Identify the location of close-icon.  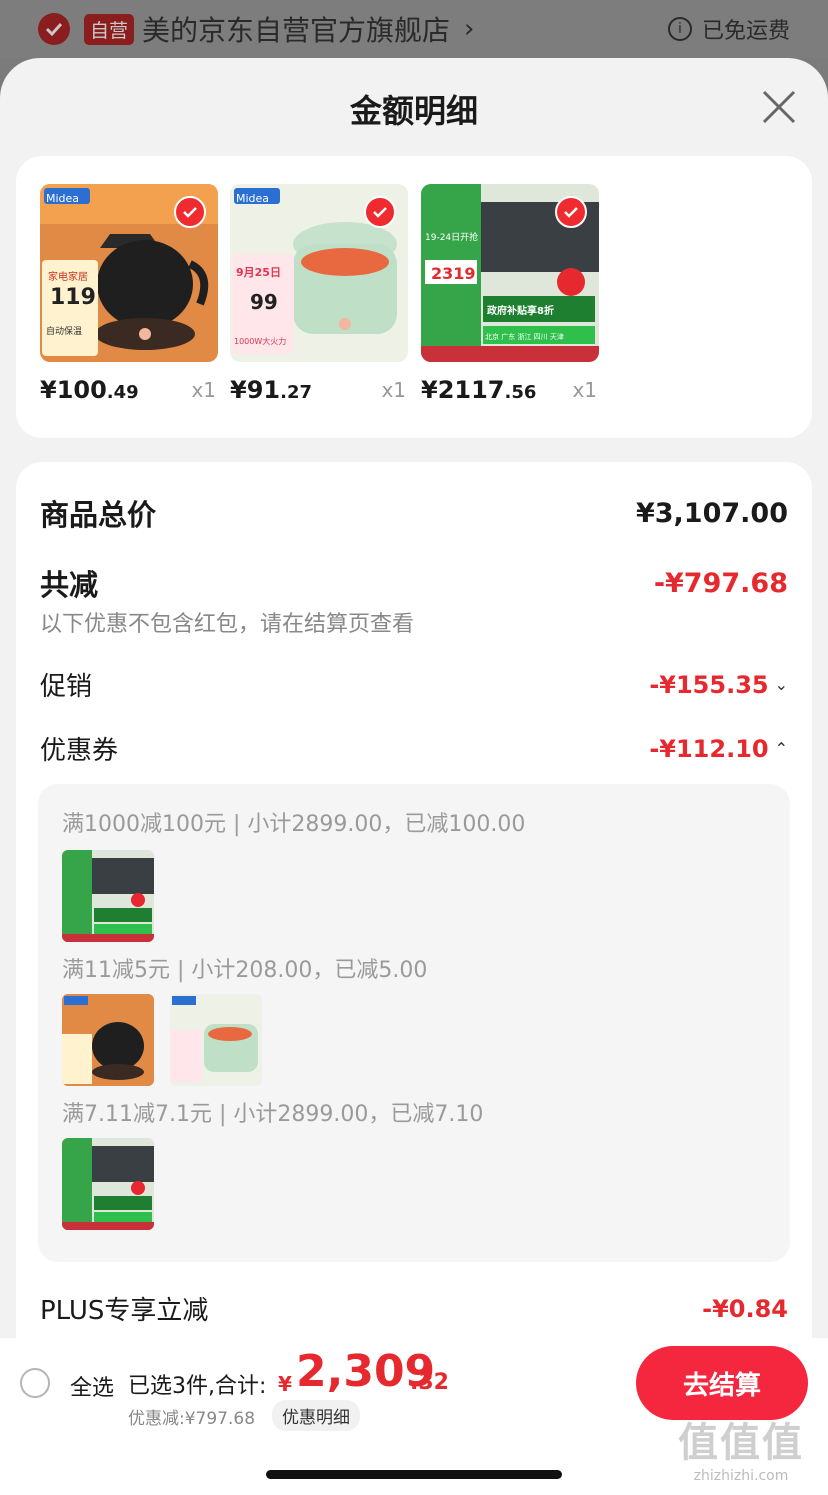
(779, 107).